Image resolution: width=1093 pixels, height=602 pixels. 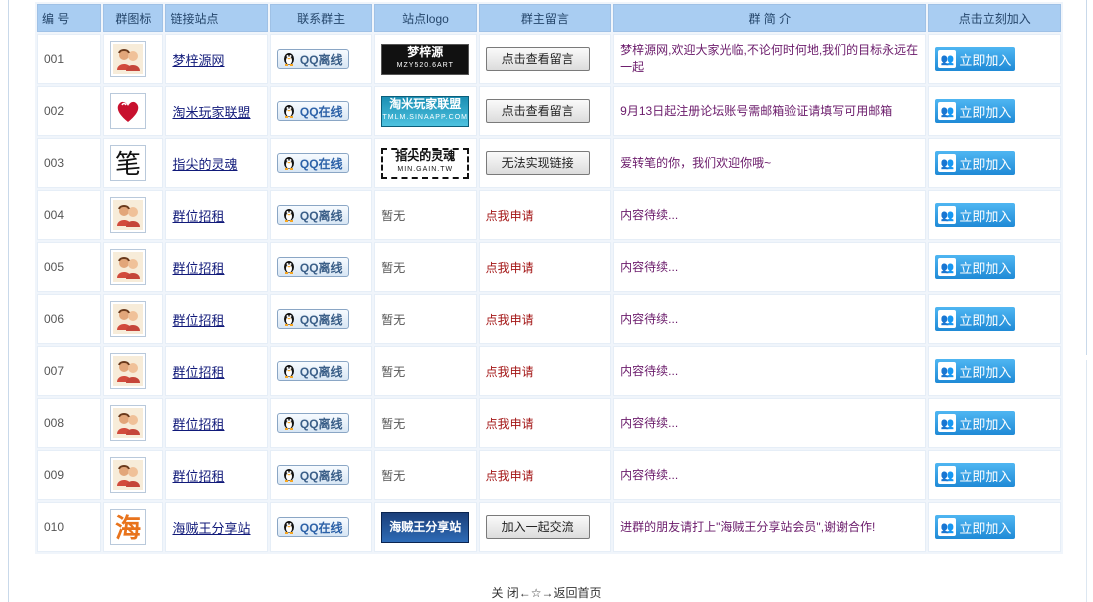 I want to click on message-button: 加入一起交流, so click(x=537, y=527).